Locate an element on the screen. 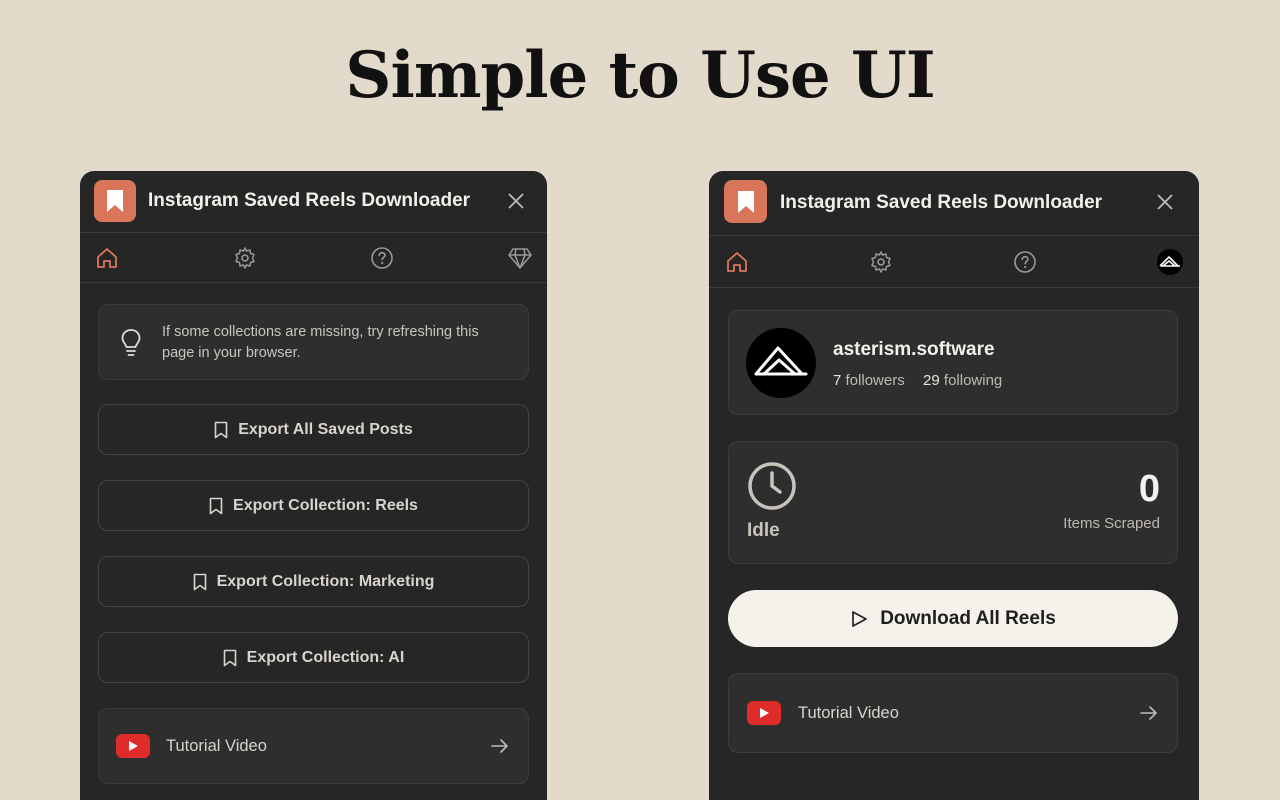 The width and height of the screenshot is (1280, 800). button-label: Export Collection: AI is located at coordinates (325, 657).